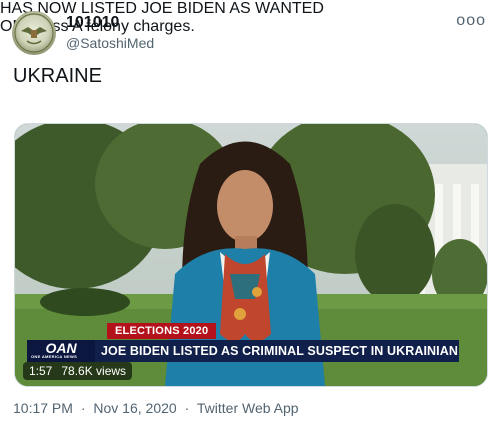 This screenshot has height=428, width=500. Describe the element at coordinates (43, 408) in the screenshot. I see `tweet-time: 10:17 PM` at that location.